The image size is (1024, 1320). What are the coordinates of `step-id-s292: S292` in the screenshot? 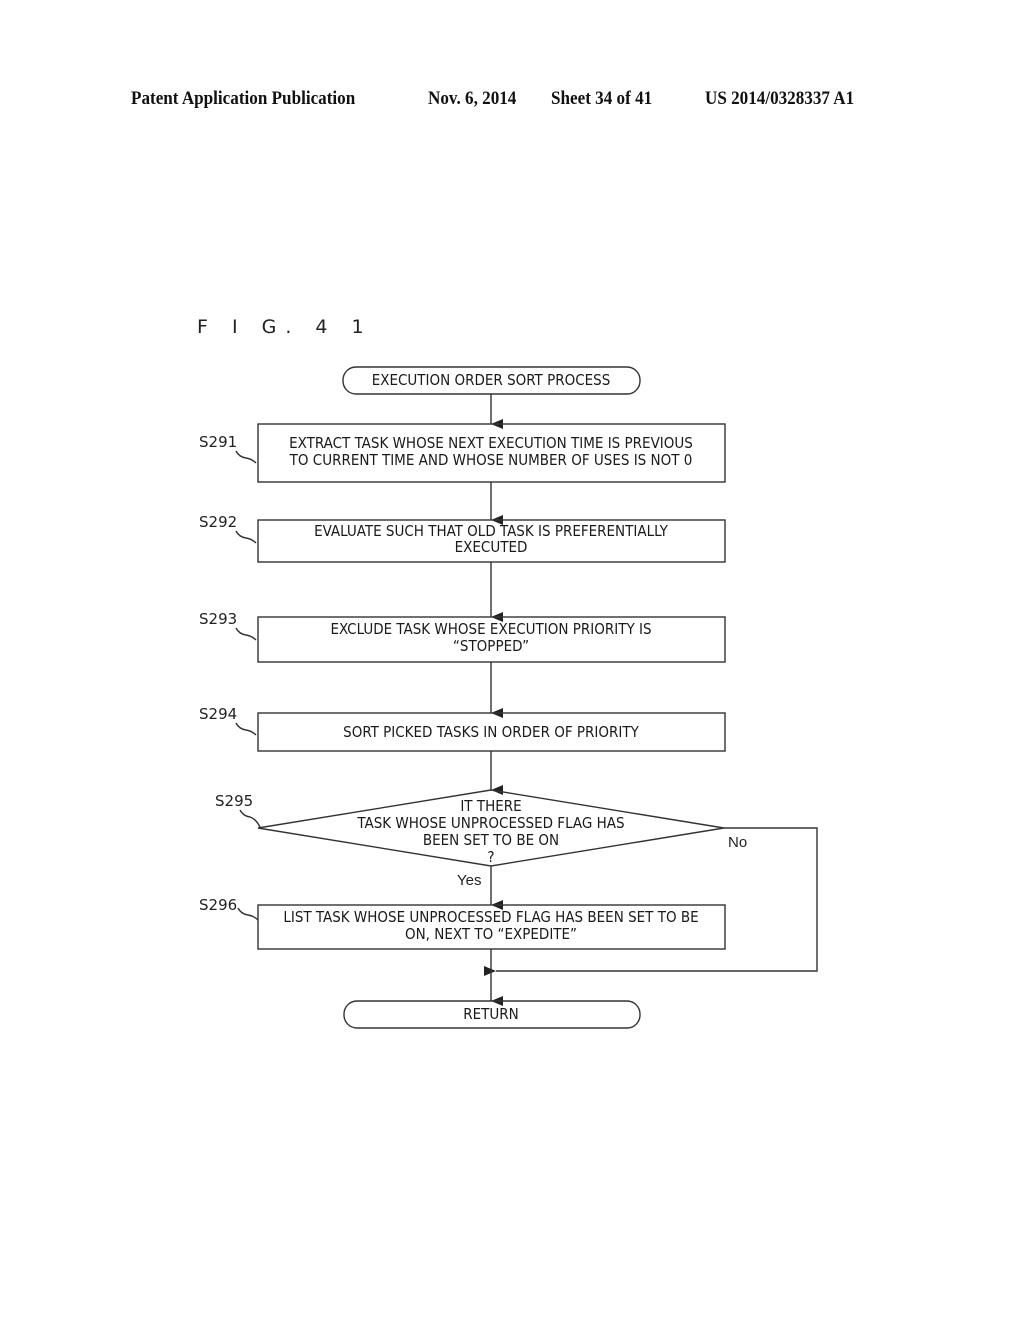 It's located at (218, 522).